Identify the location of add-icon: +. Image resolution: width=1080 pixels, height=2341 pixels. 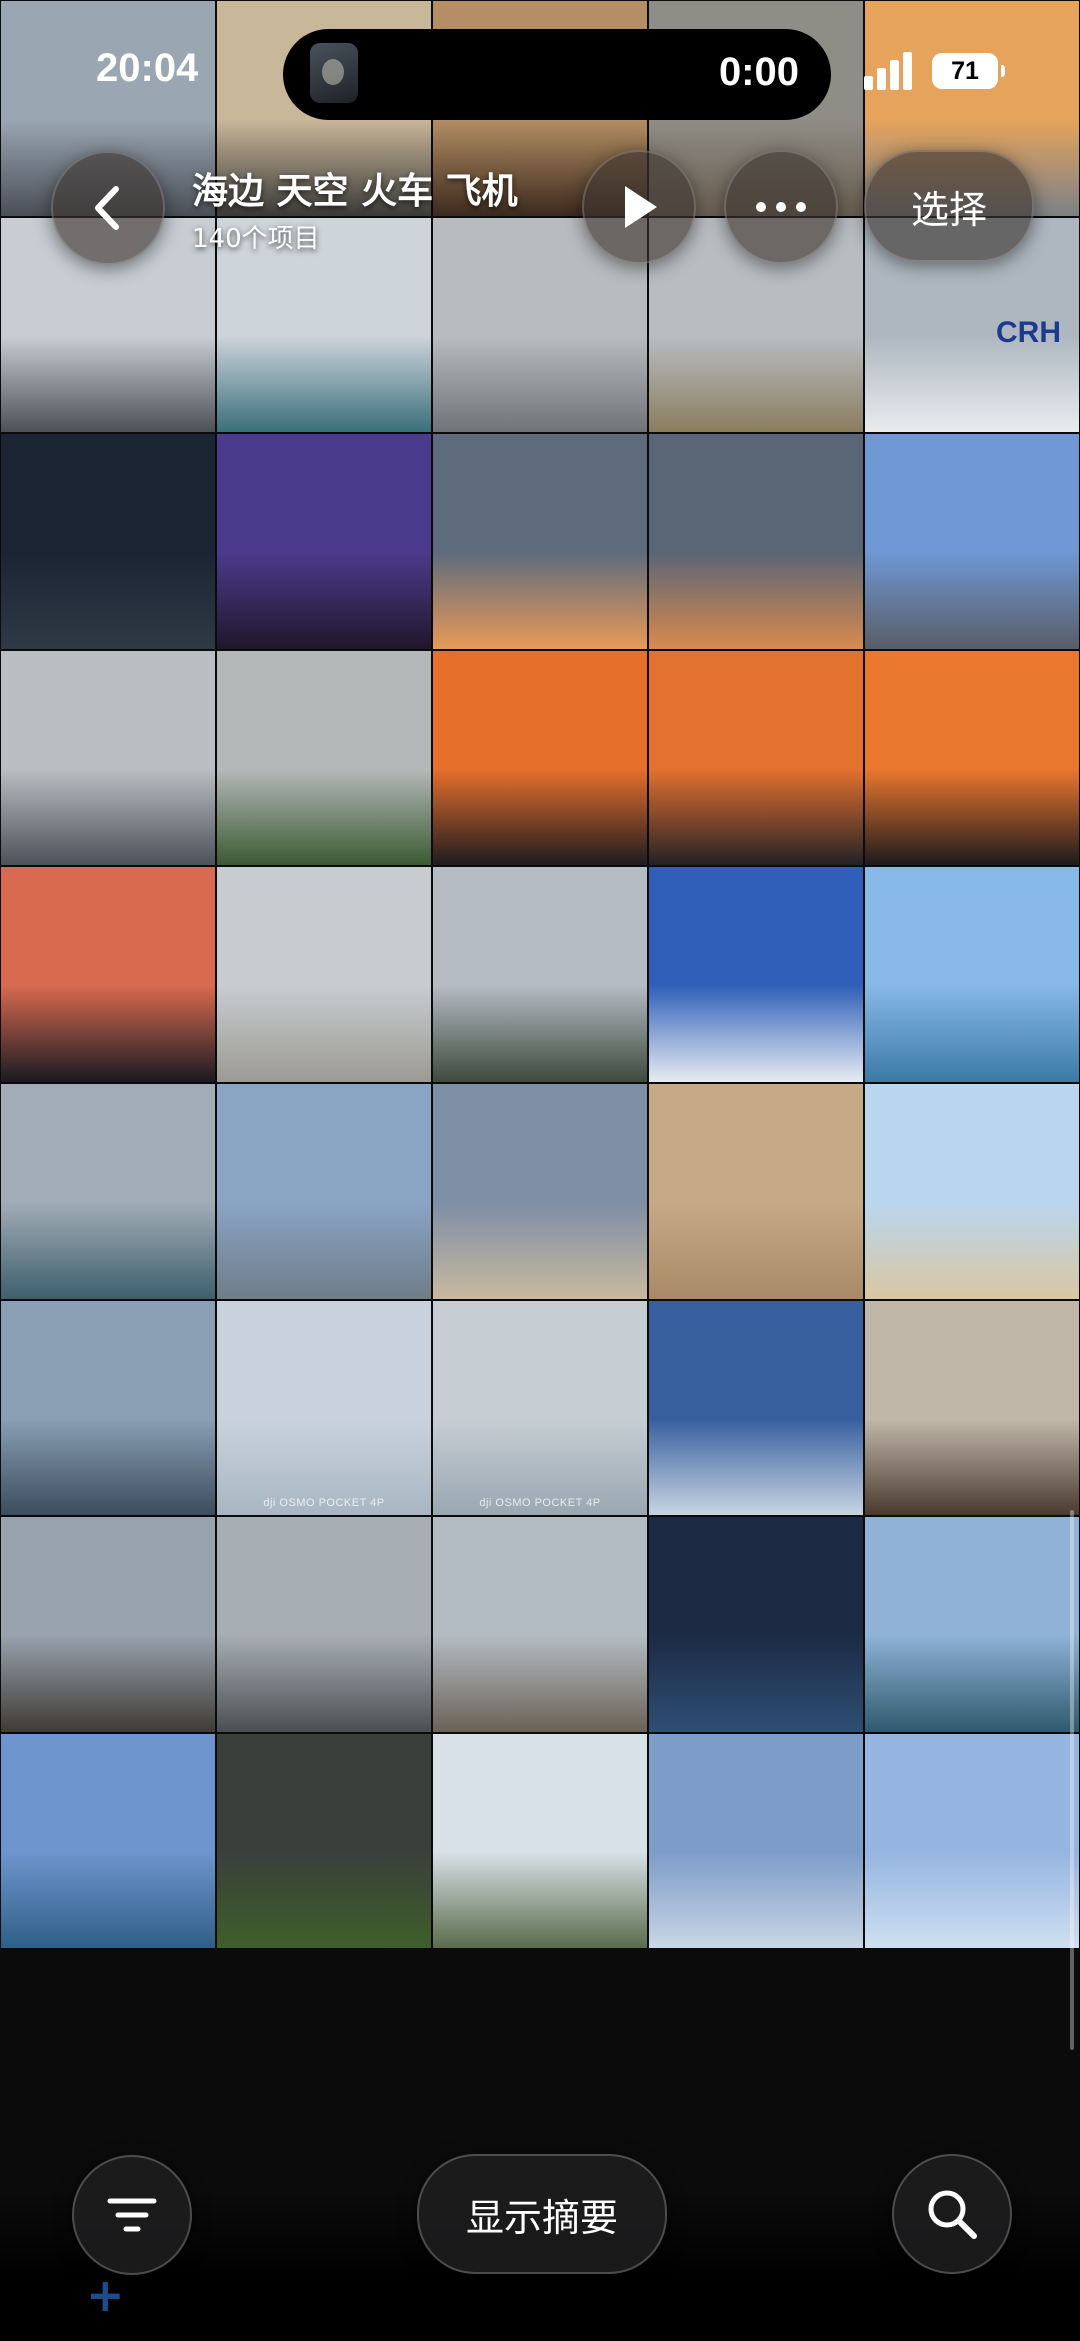
(105, 2295).